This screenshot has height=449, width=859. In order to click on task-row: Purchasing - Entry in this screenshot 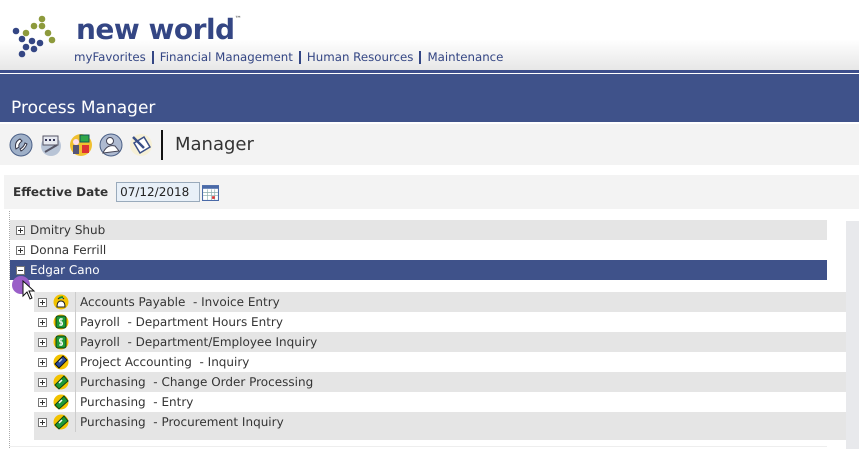, I will do `click(440, 402)`.